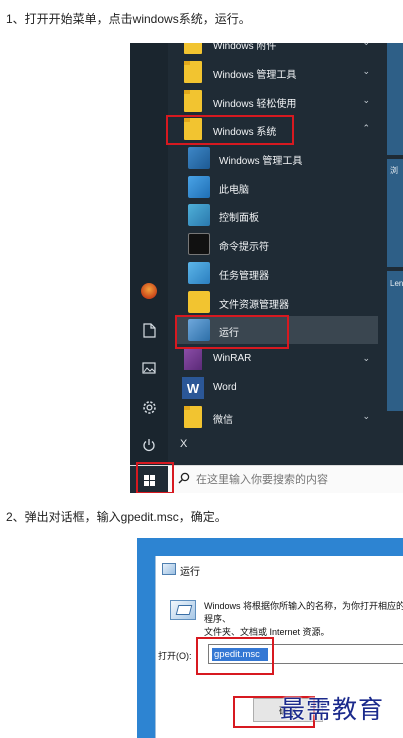 The image size is (403, 738). I want to click on start-button, so click(149, 479).